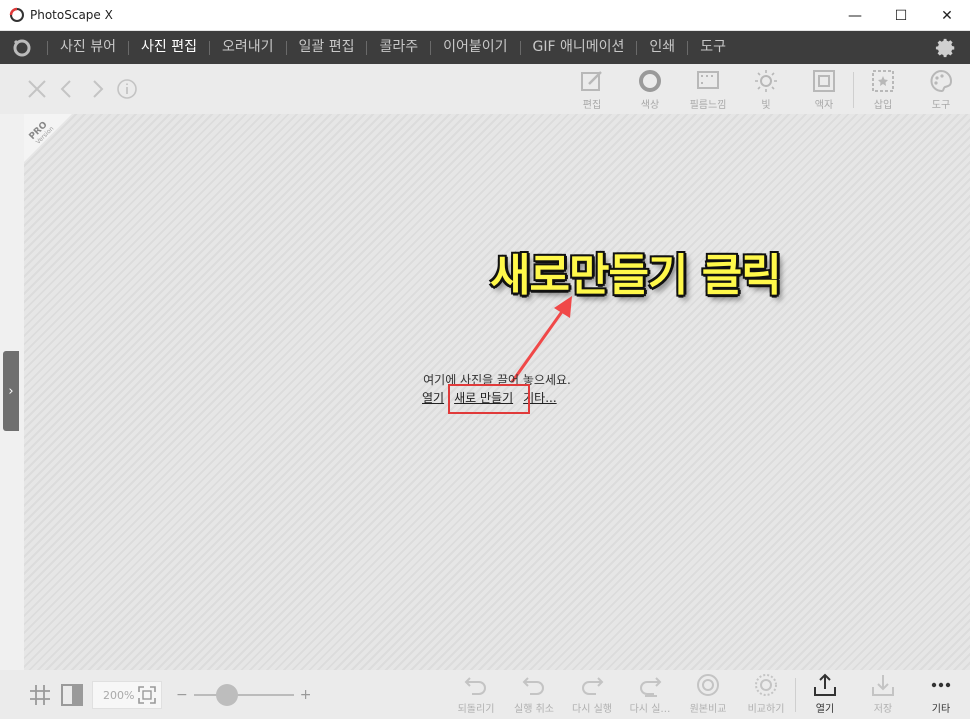 Image resolution: width=970 pixels, height=719 pixels. Describe the element at coordinates (248, 47) in the screenshot. I see `menu-cut-out: 오려내기` at that location.